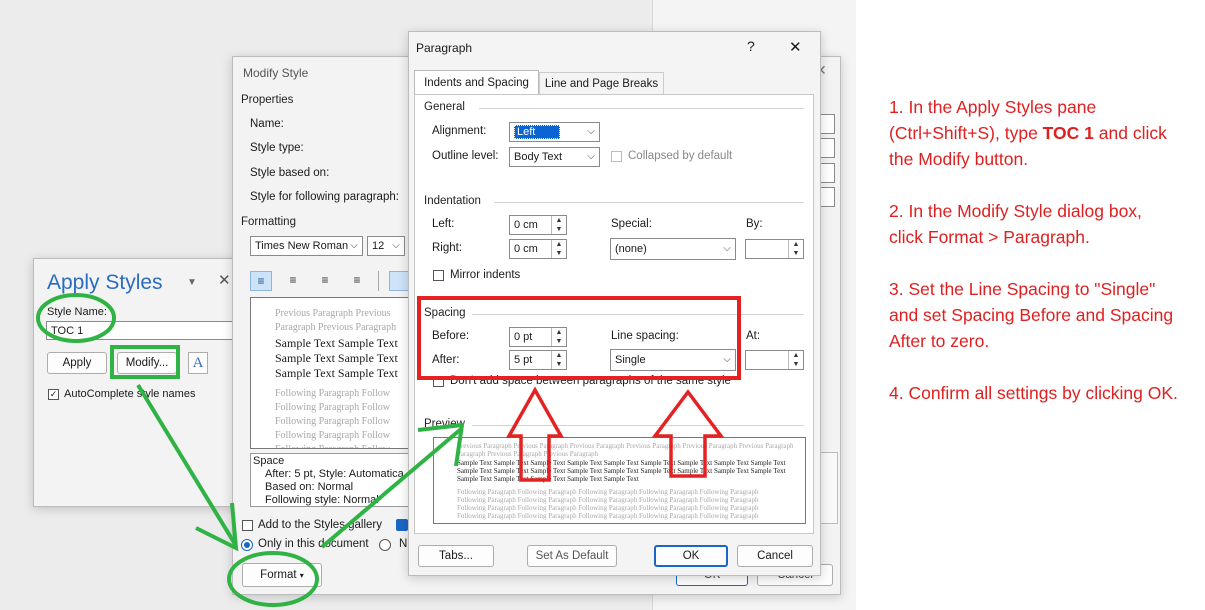 Image resolution: width=1205 pixels, height=610 pixels. Describe the element at coordinates (77, 363) in the screenshot. I see `apply-button: Apply` at that location.